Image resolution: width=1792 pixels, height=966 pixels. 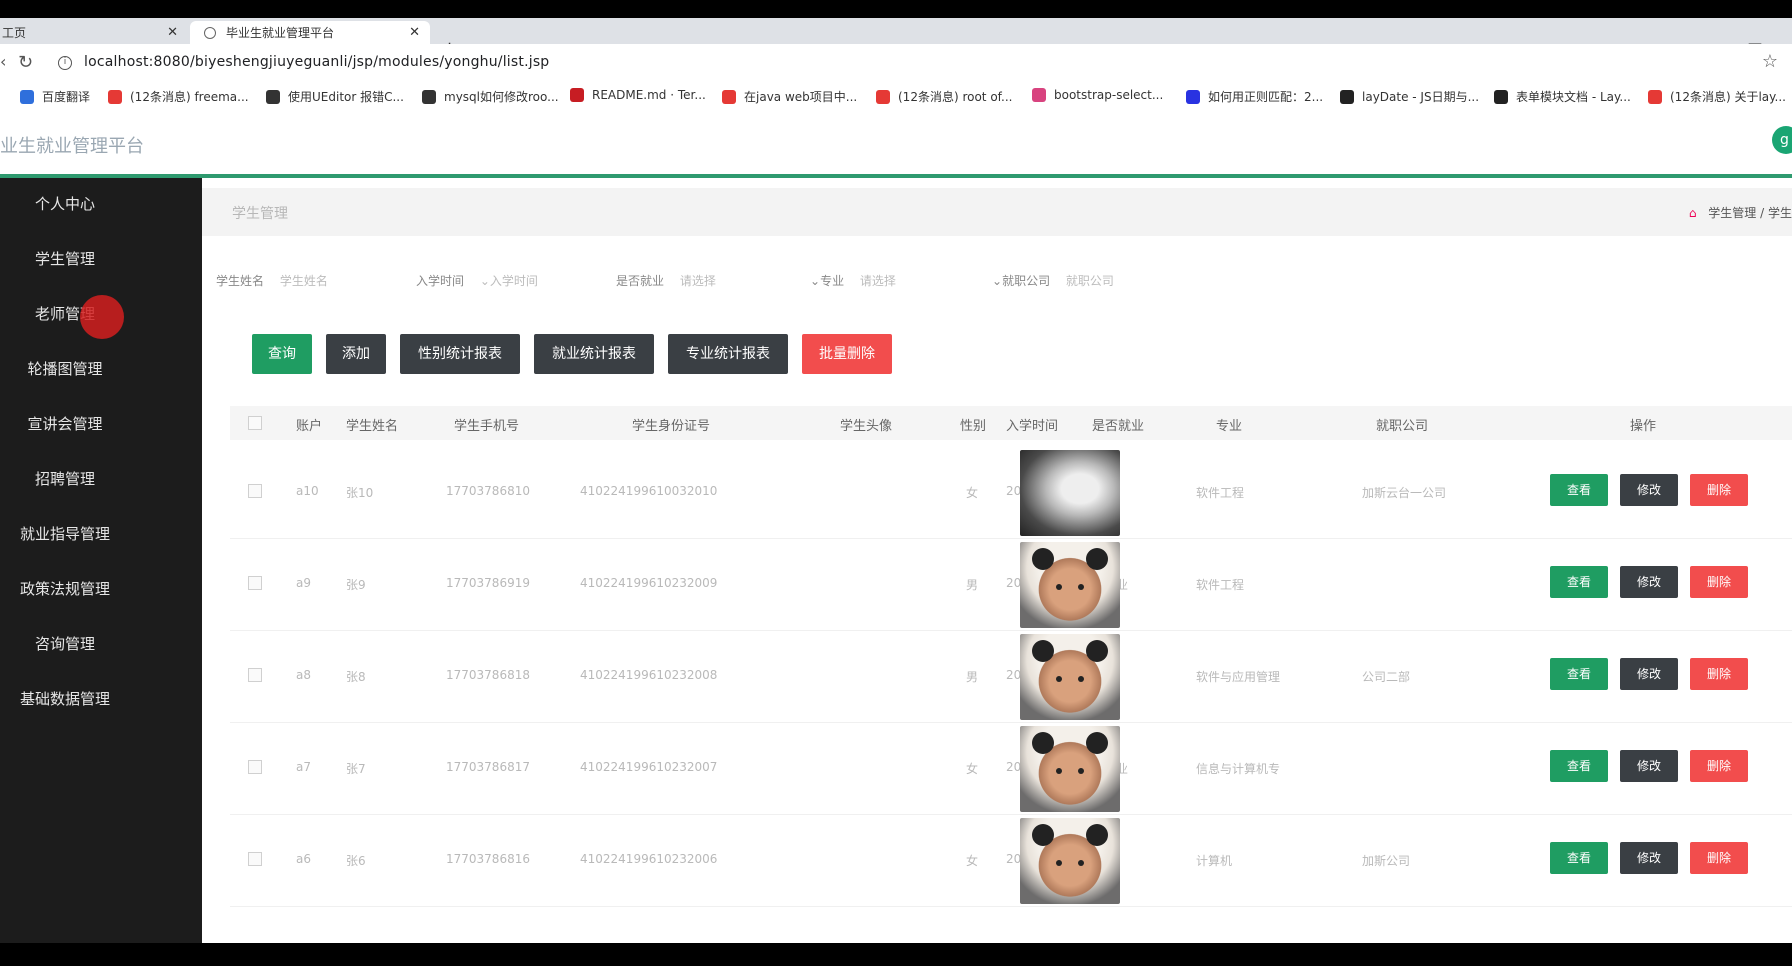 I want to click on home-icon: ⌂, so click(x=1693, y=213).